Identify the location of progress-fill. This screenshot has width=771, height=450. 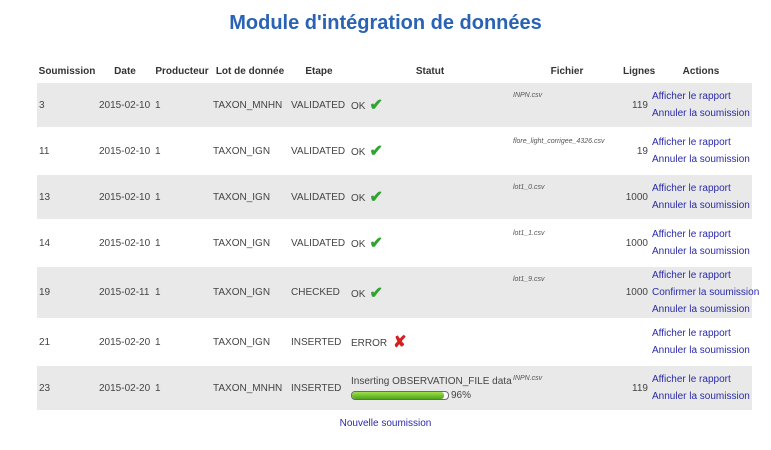
(398, 395).